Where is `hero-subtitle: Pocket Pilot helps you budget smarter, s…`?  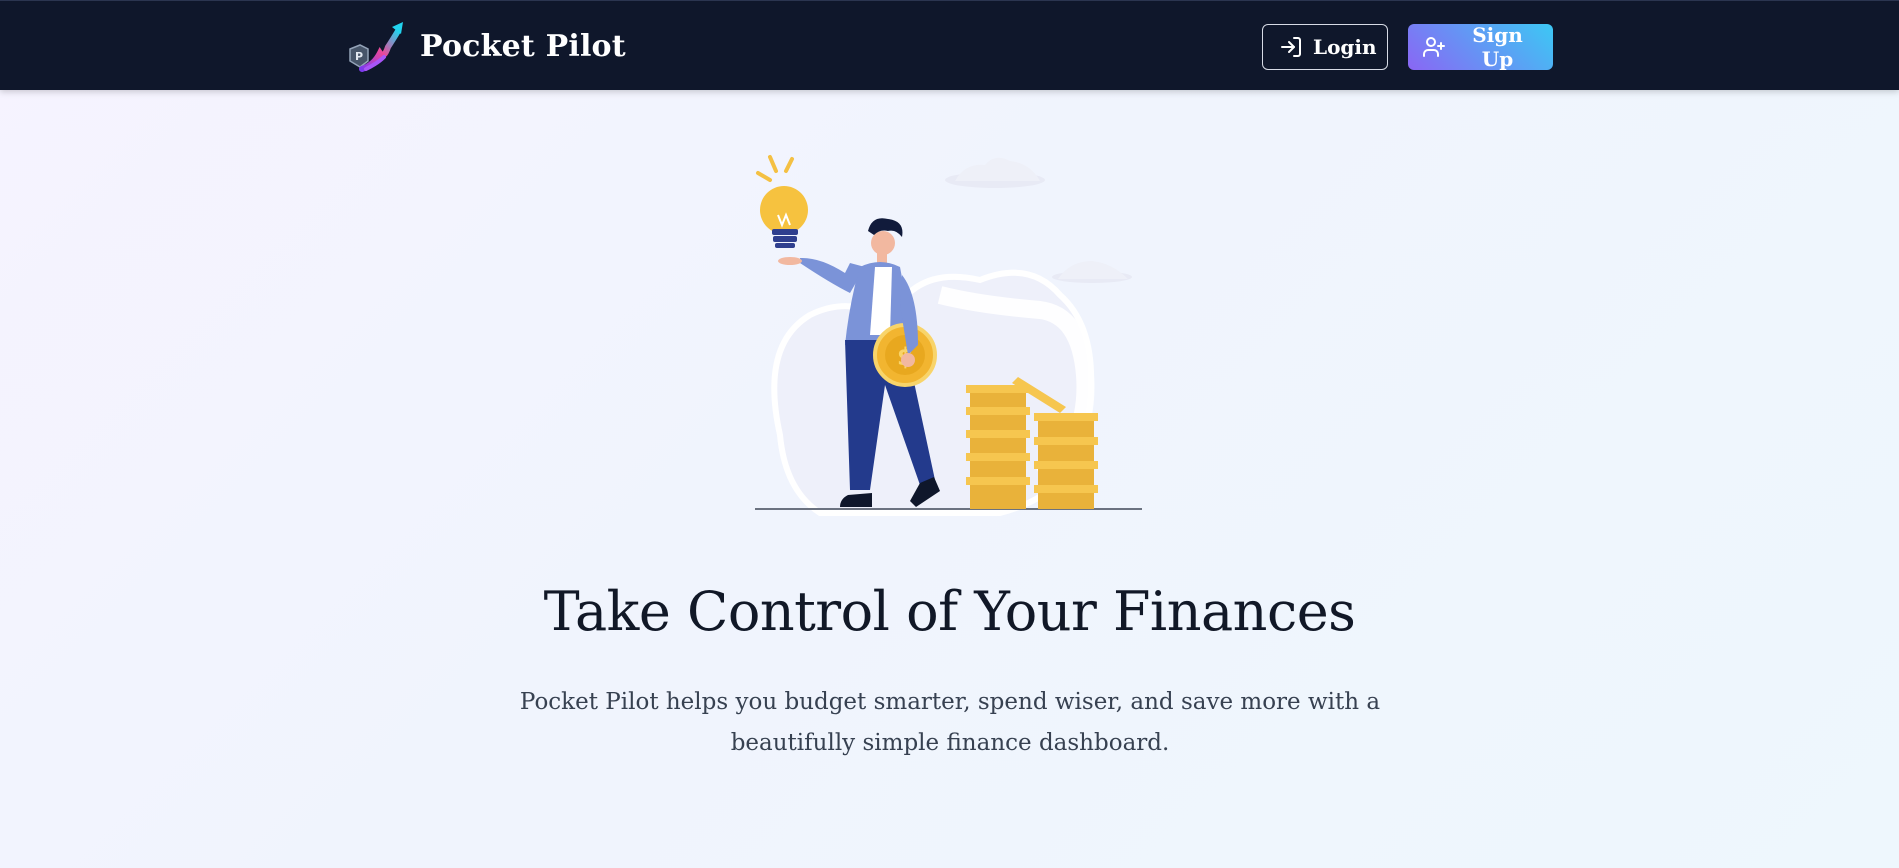 hero-subtitle: Pocket Pilot helps you budget smarter, s… is located at coordinates (950, 722).